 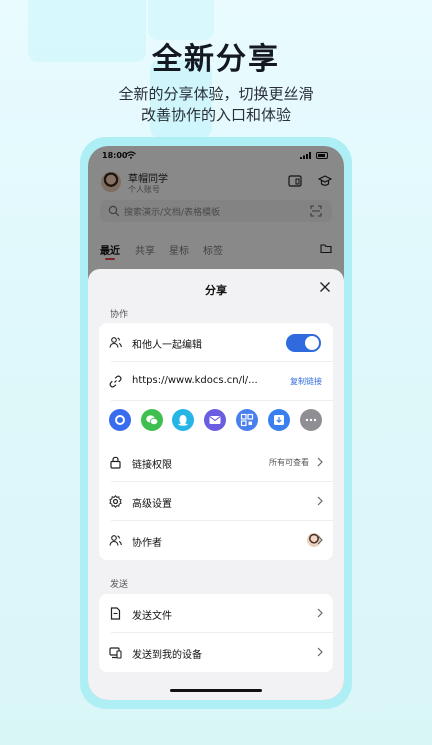 What do you see at coordinates (115, 501) in the screenshot?
I see `gear-icon` at bounding box center [115, 501].